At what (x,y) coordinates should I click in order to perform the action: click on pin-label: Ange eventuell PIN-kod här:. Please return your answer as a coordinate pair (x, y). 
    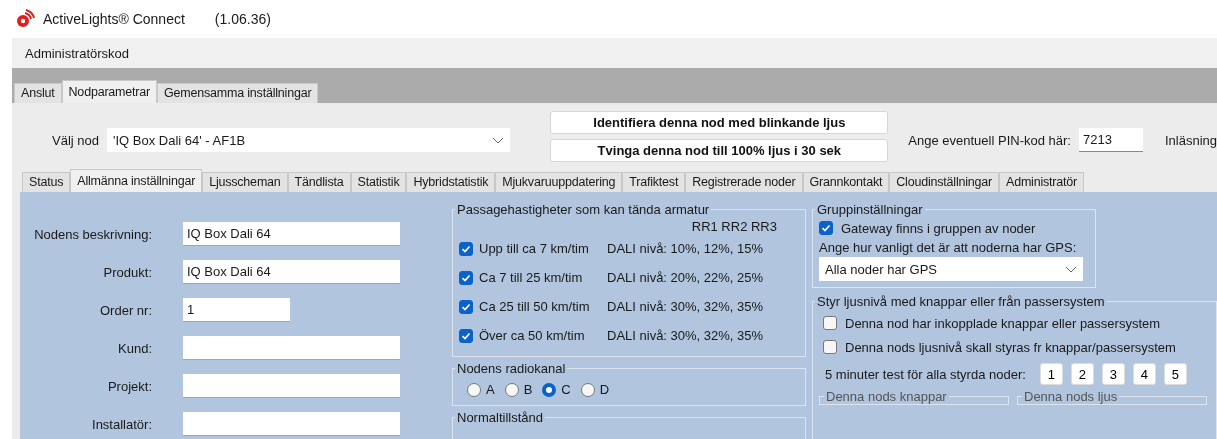
    Looking at the image, I should click on (989, 140).